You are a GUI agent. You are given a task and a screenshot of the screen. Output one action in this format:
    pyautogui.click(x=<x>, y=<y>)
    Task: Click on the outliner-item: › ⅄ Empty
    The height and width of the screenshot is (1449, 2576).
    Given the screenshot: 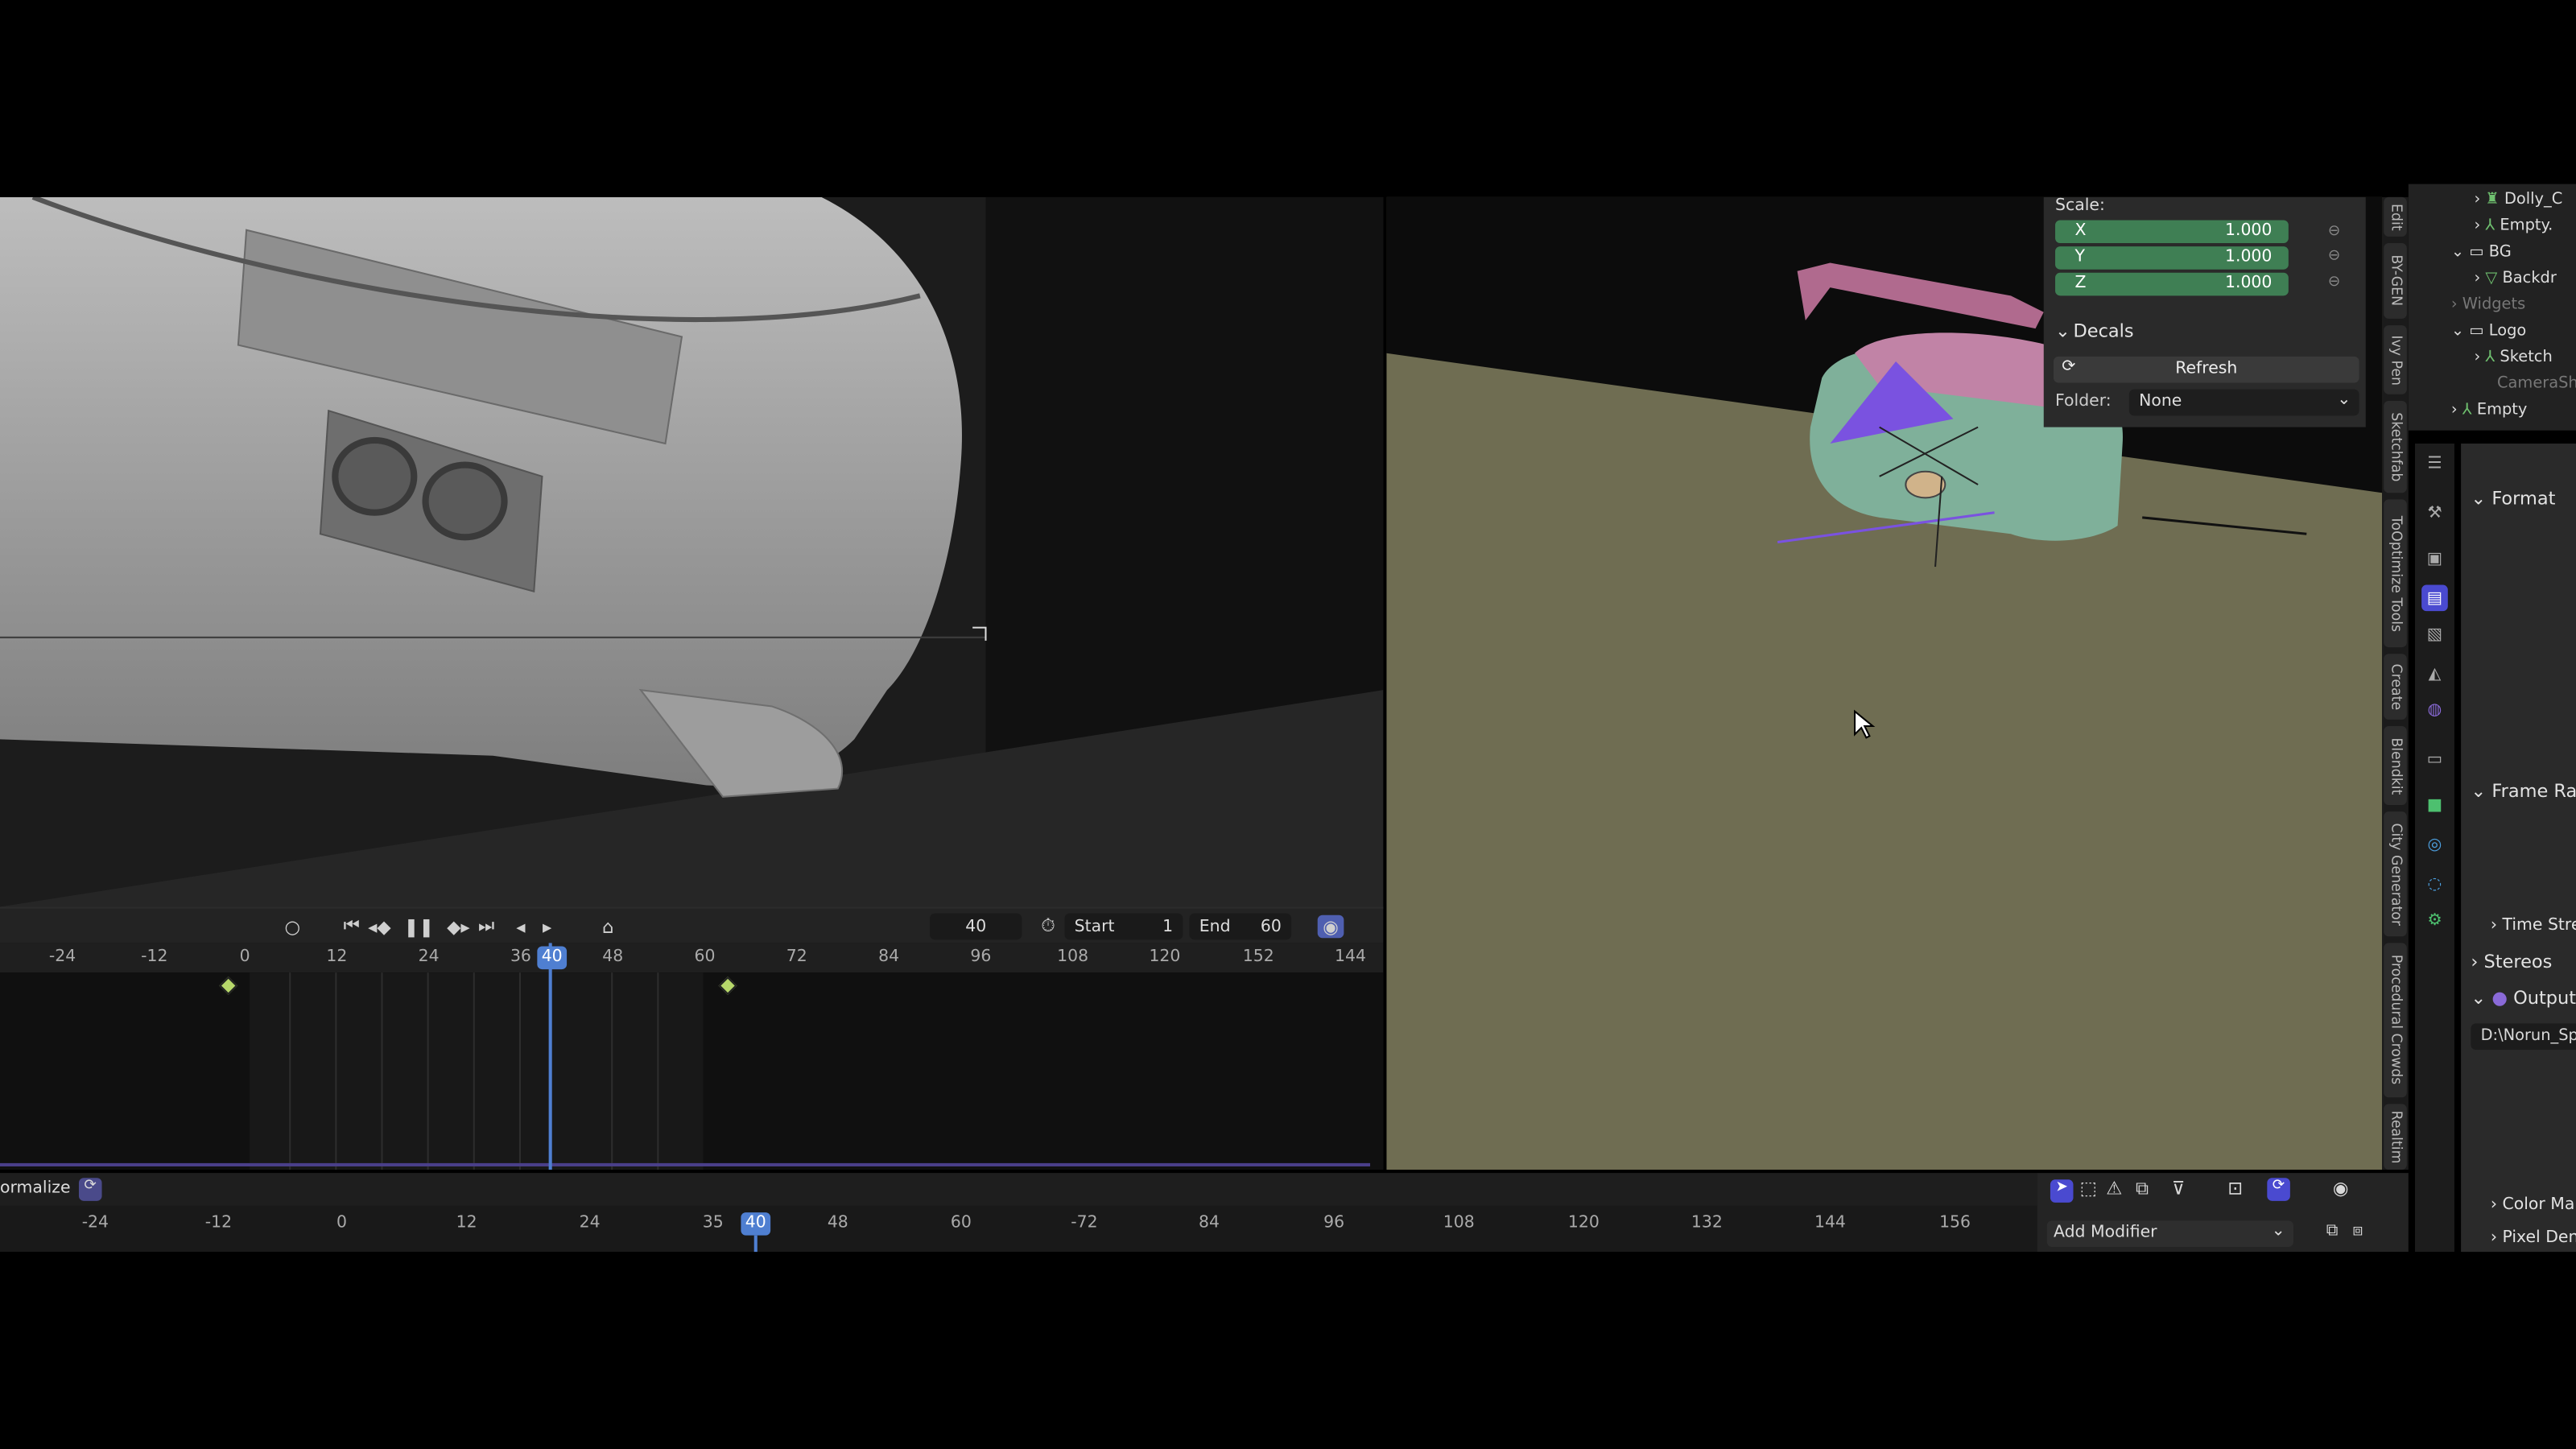 What is the action you would take?
    pyautogui.click(x=2489, y=410)
    